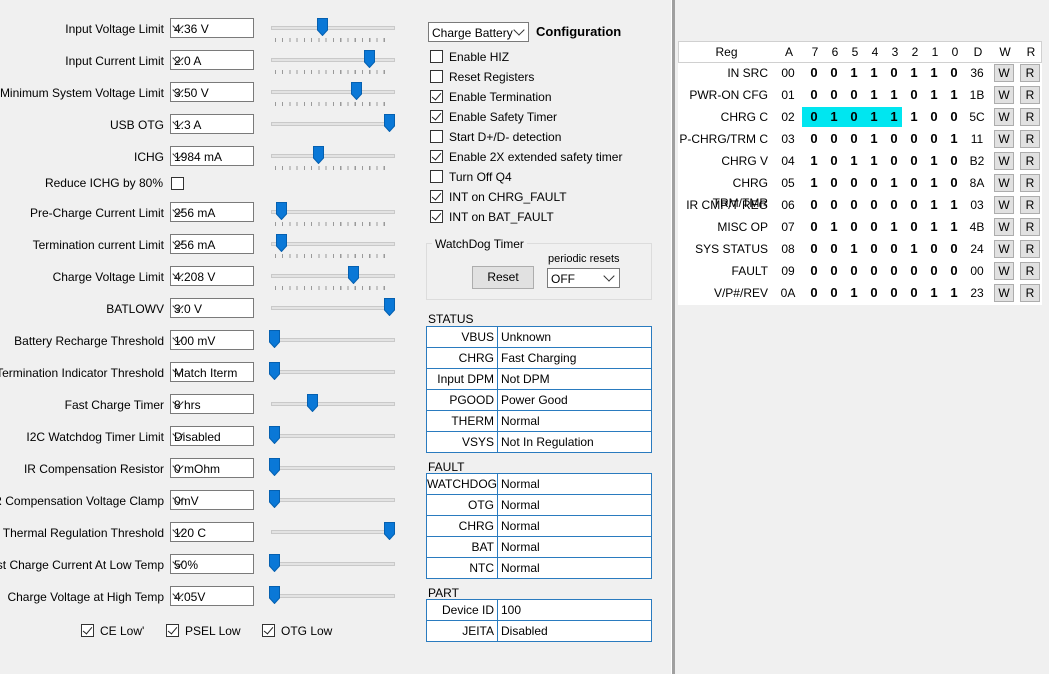  Describe the element at coordinates (212, 212) in the screenshot. I see `setting-select: 256 mA` at that location.